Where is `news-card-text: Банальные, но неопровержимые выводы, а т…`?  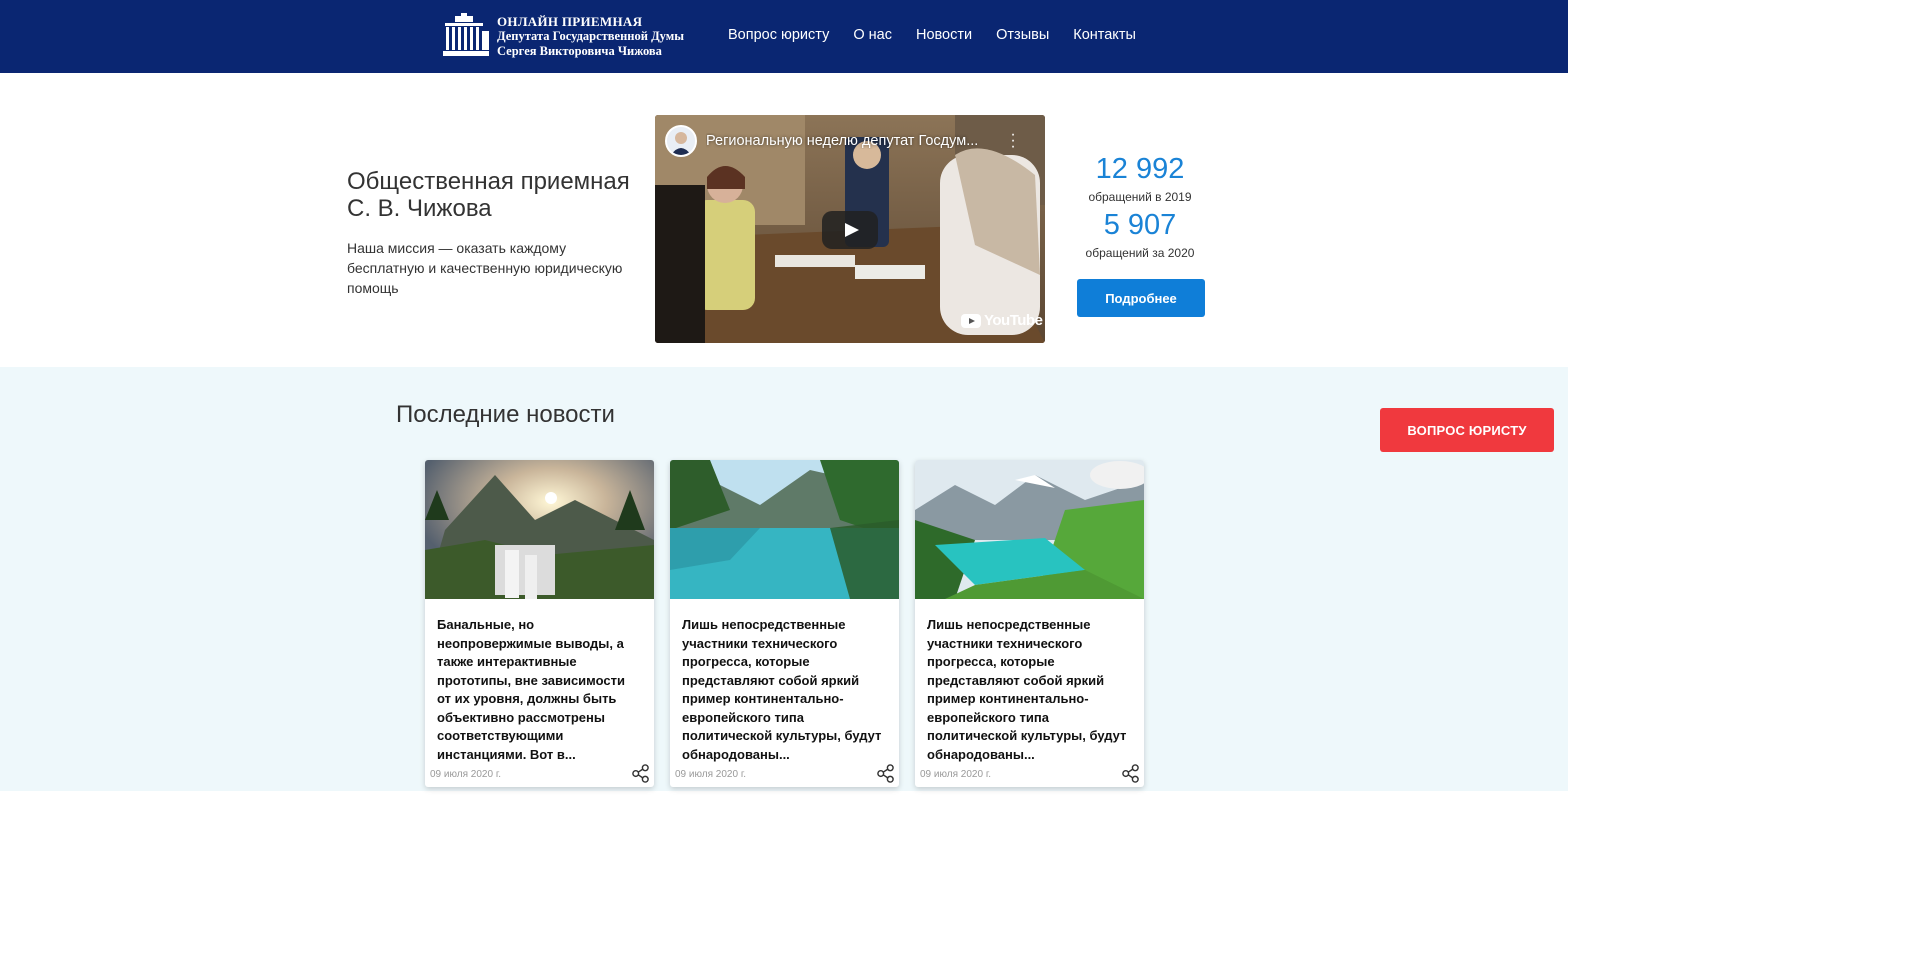 news-card-text: Банальные, но неопровержимые выводы, а т… is located at coordinates (539, 690).